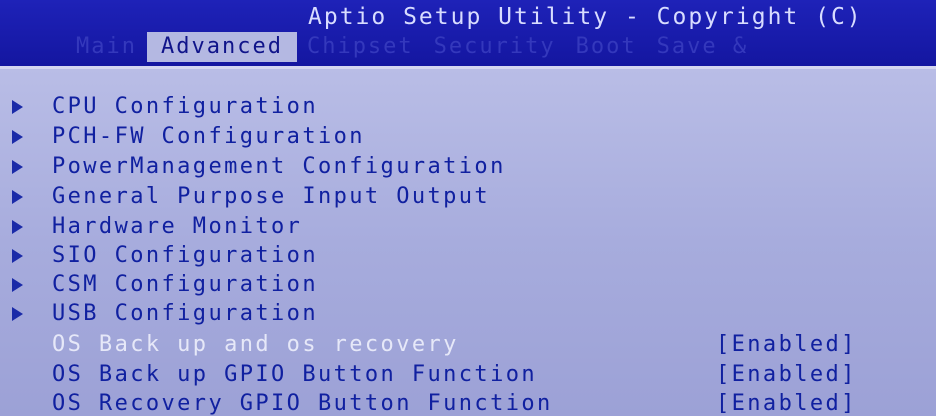 This screenshot has width=936, height=416. Describe the element at coordinates (185, 106) in the screenshot. I see `submenu-label: CPU Configuration` at that location.